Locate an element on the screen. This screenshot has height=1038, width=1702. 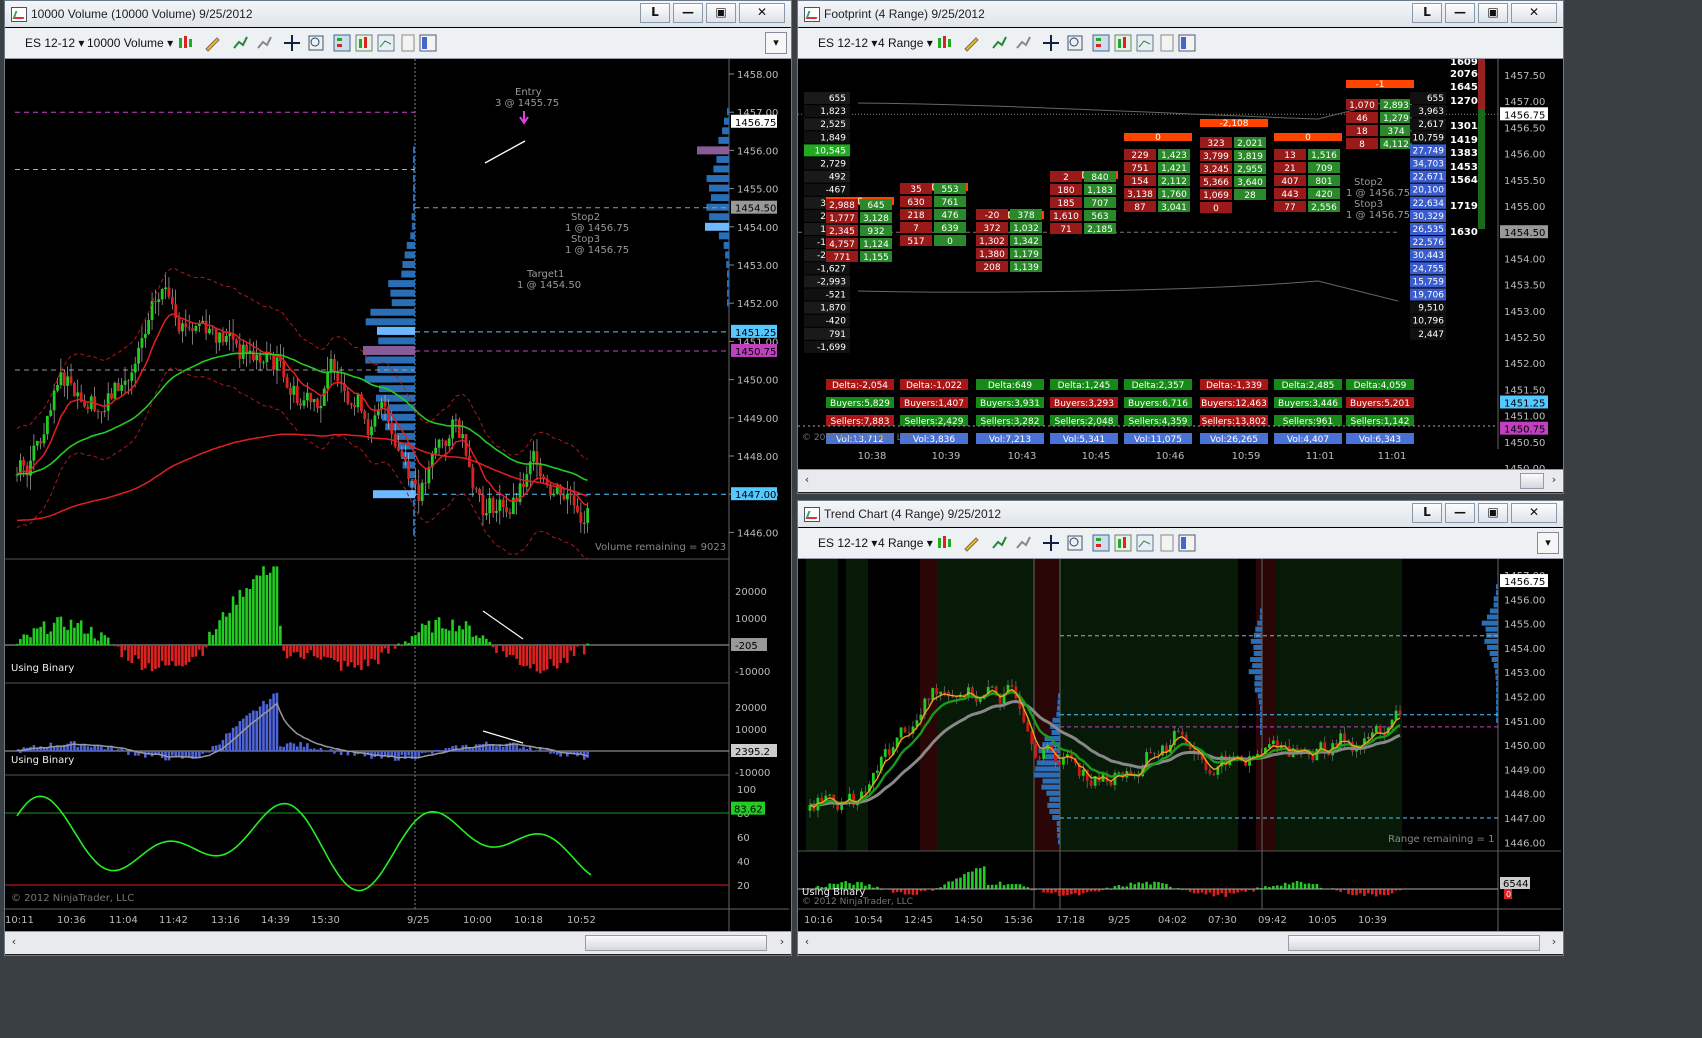
far-total: 1453 is located at coordinates (1464, 167).